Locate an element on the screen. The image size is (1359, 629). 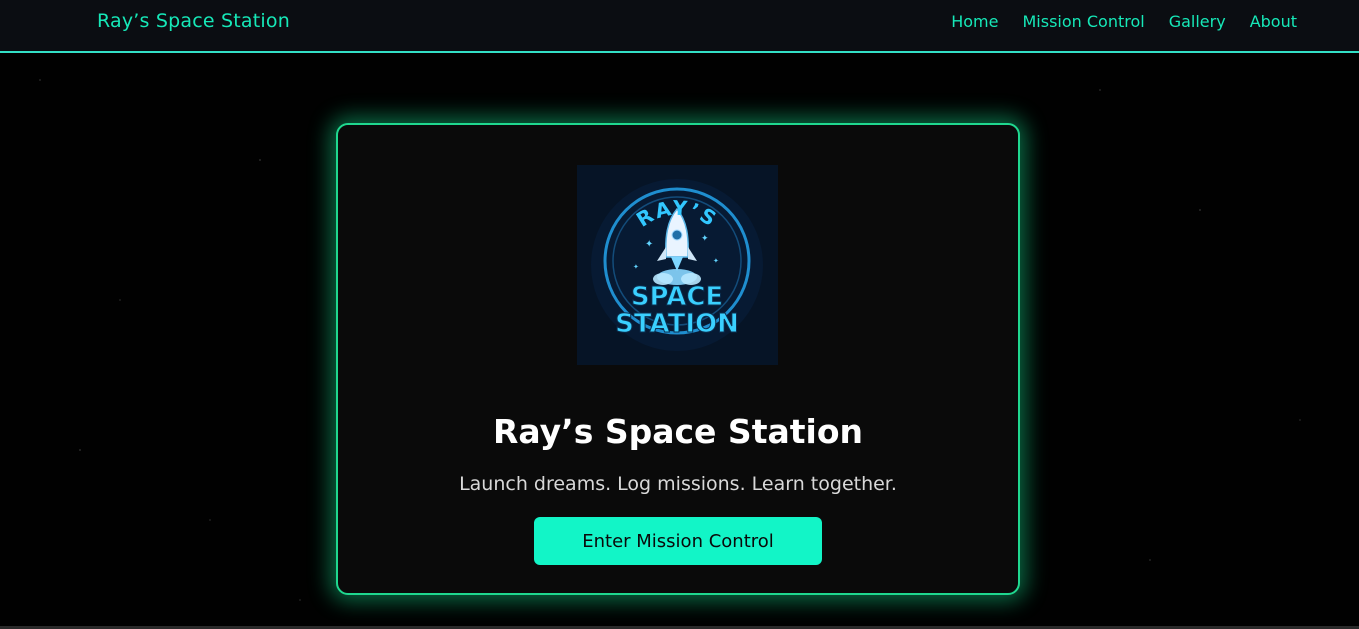
svg-text: STATION is located at coordinates (677, 324).